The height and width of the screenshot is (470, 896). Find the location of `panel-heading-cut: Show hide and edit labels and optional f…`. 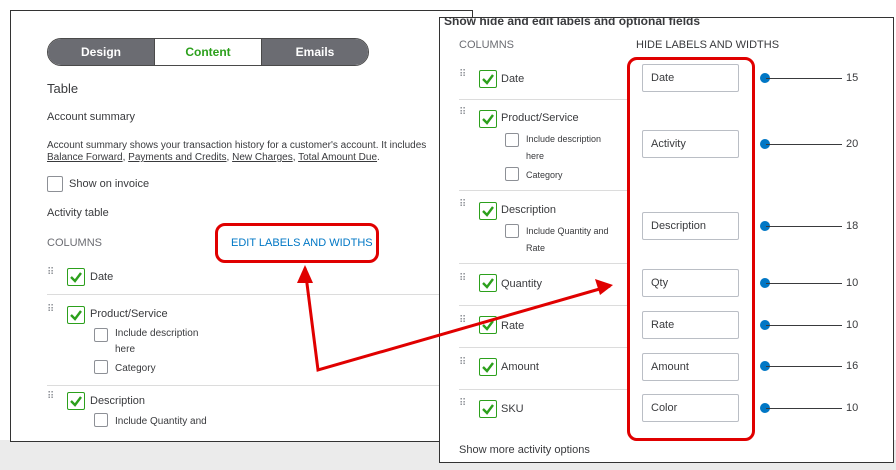

panel-heading-cut: Show hide and edit labels and optional f… is located at coordinates (572, 23).